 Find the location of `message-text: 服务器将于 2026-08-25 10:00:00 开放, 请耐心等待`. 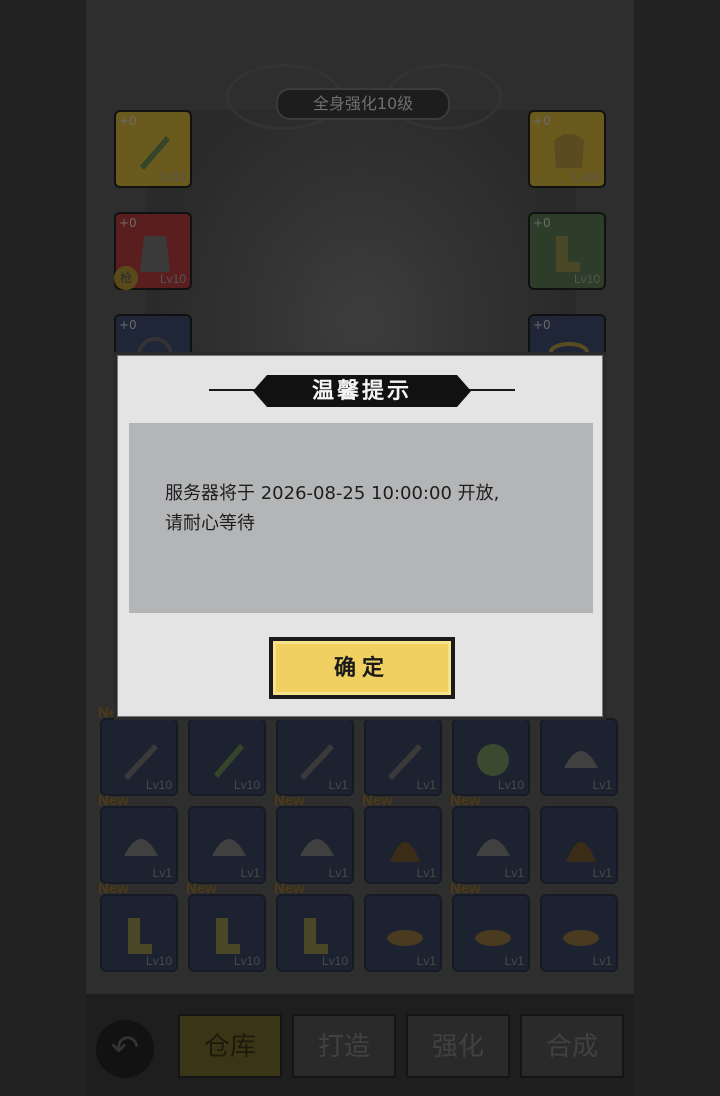

message-text: 服务器将于 2026-08-25 10:00:00 开放, 请耐心等待 is located at coordinates (375, 509).